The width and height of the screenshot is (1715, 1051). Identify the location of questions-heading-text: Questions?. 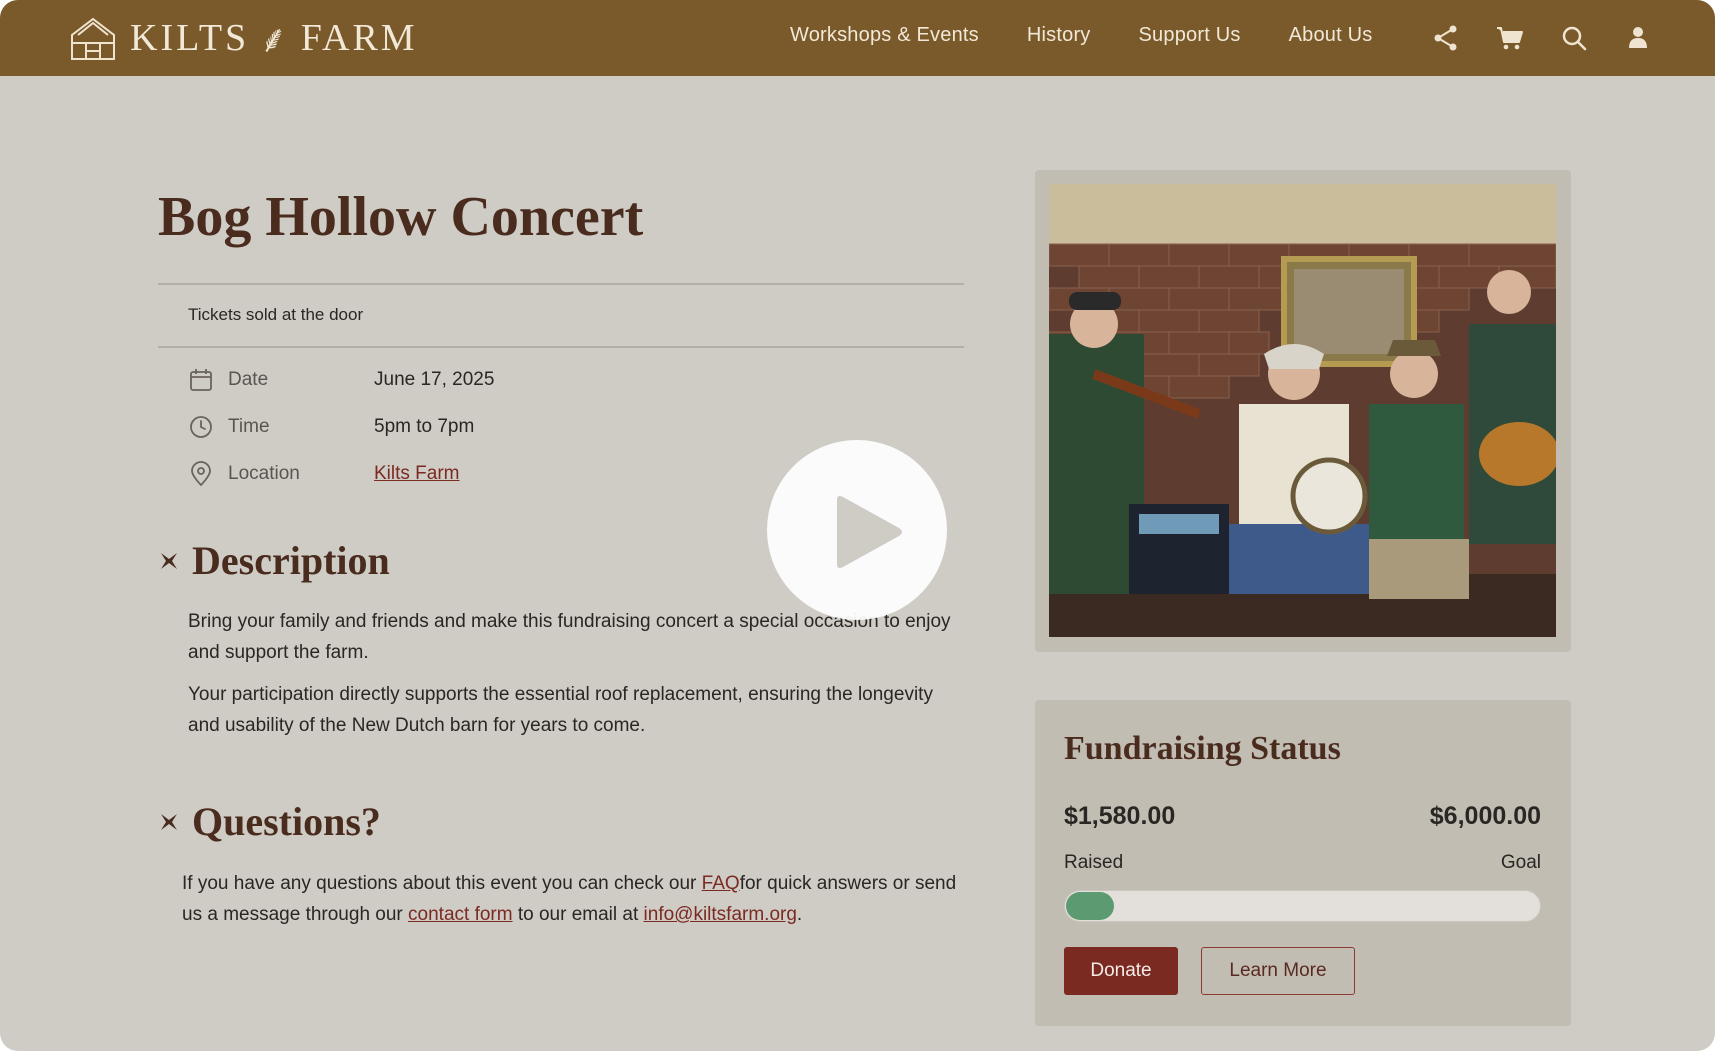
(286, 821).